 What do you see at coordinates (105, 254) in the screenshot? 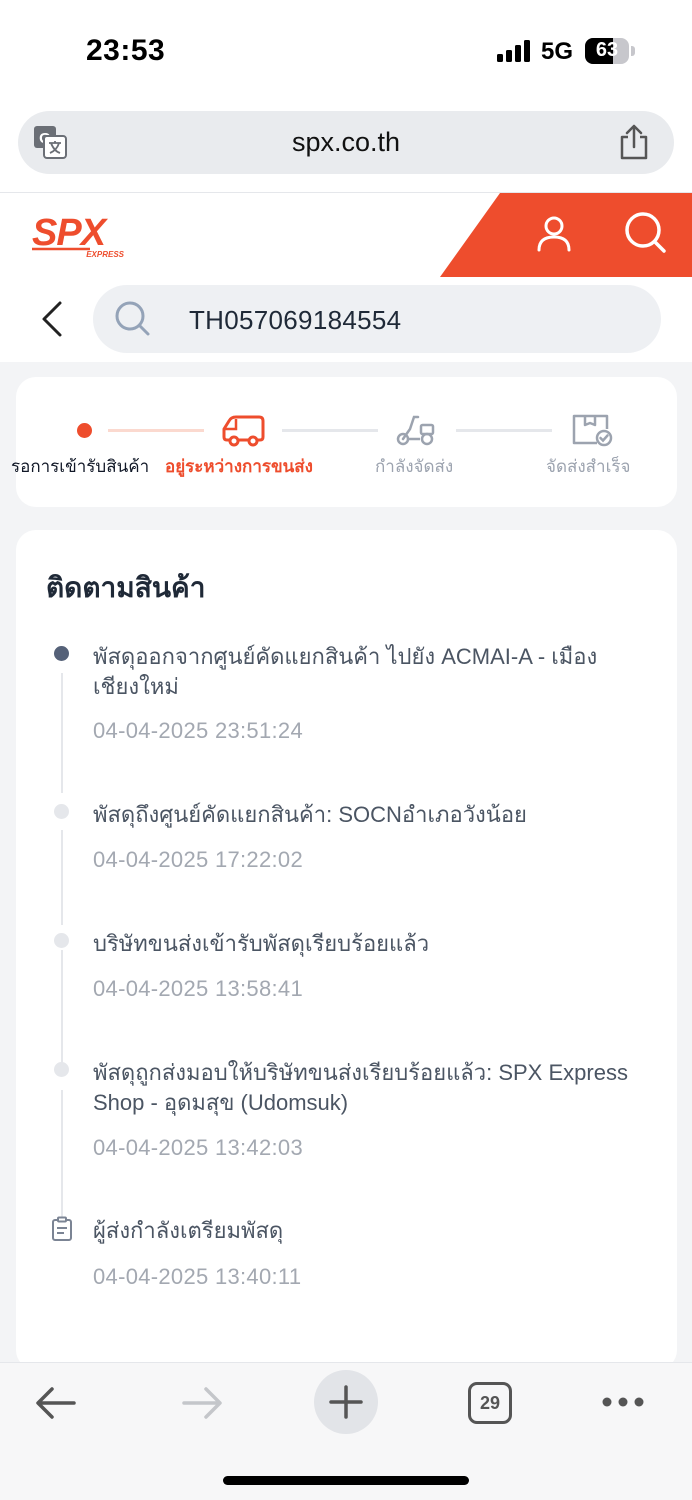
I see `svg-text: EXPRESS` at bounding box center [105, 254].